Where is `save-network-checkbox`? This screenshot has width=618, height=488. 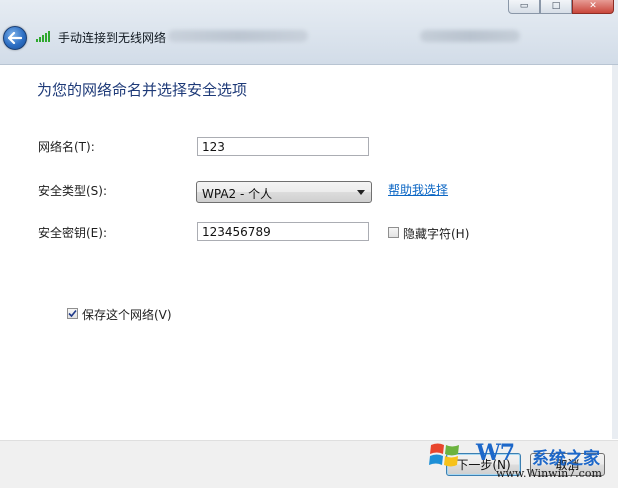 save-network-checkbox is located at coordinates (72, 313).